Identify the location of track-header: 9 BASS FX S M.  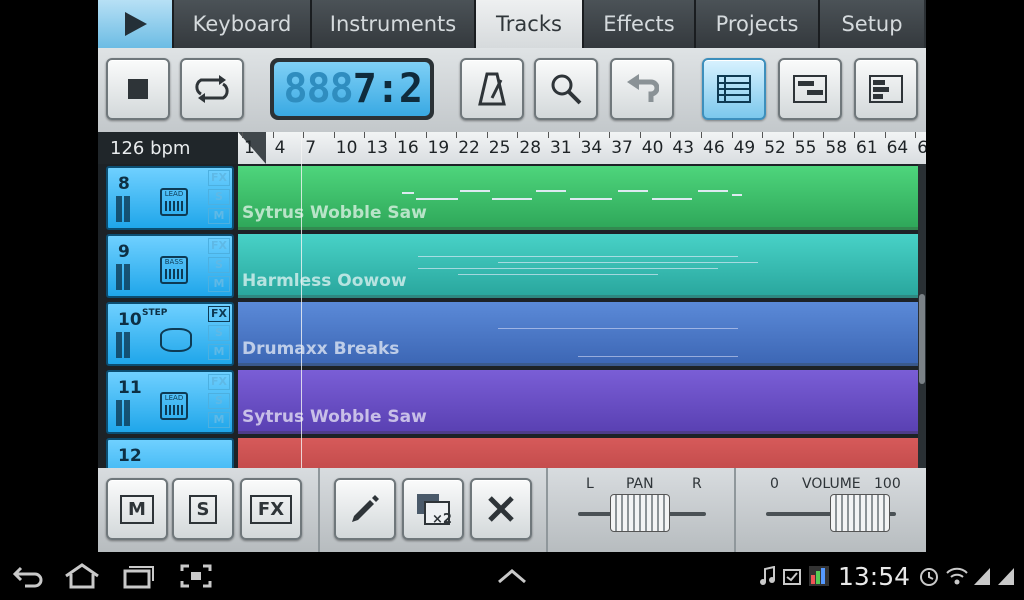
(170, 266).